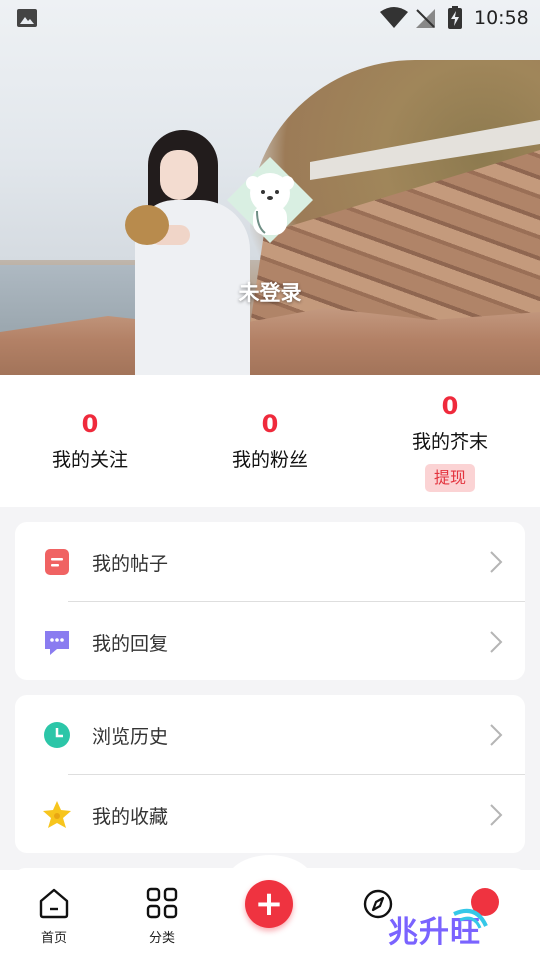  What do you see at coordinates (270, 200) in the screenshot?
I see `avatar` at bounding box center [270, 200].